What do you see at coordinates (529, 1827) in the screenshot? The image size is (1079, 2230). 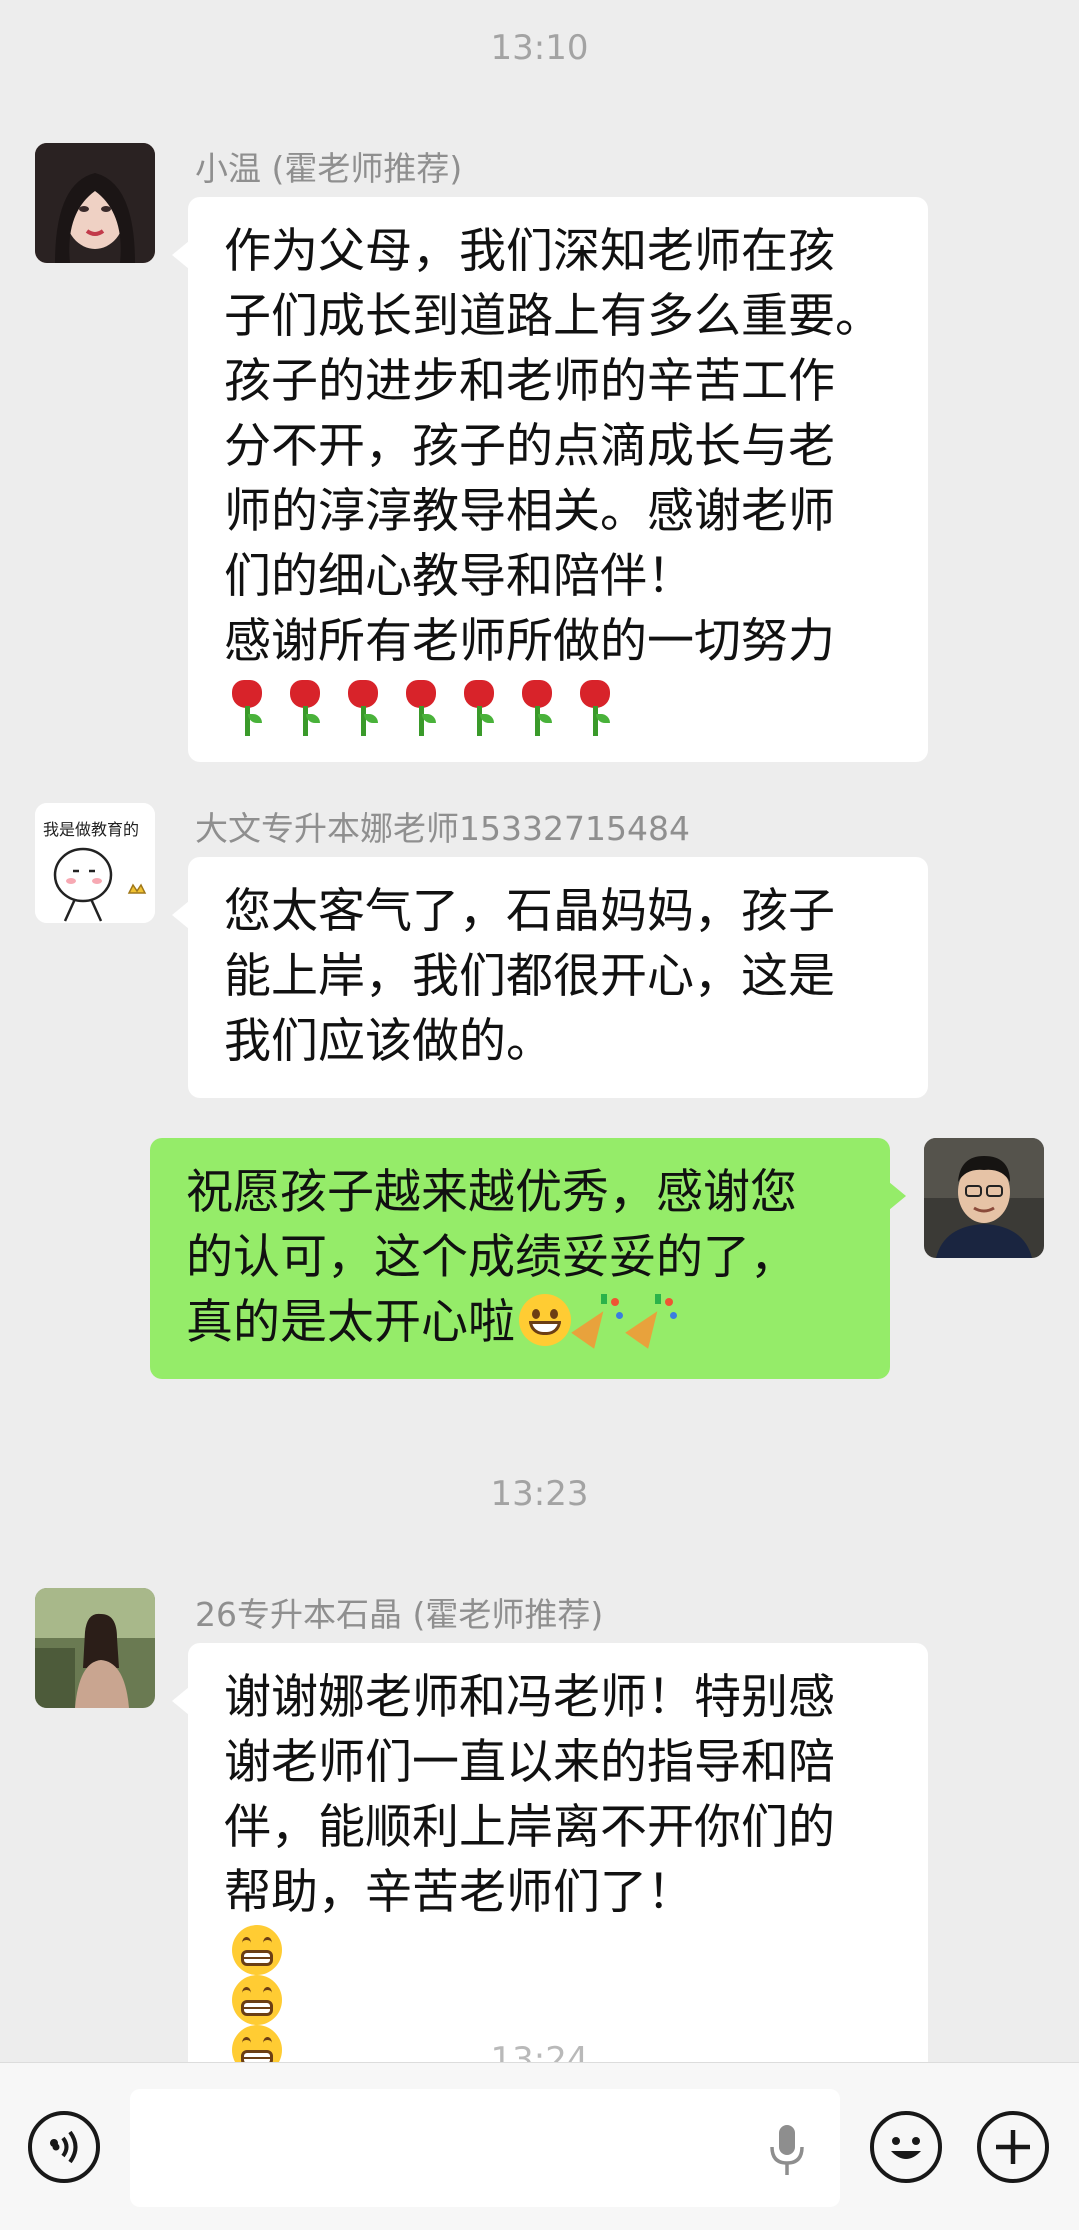 I see `message-line: 伴，能顺利上岸离不开你们的` at bounding box center [529, 1827].